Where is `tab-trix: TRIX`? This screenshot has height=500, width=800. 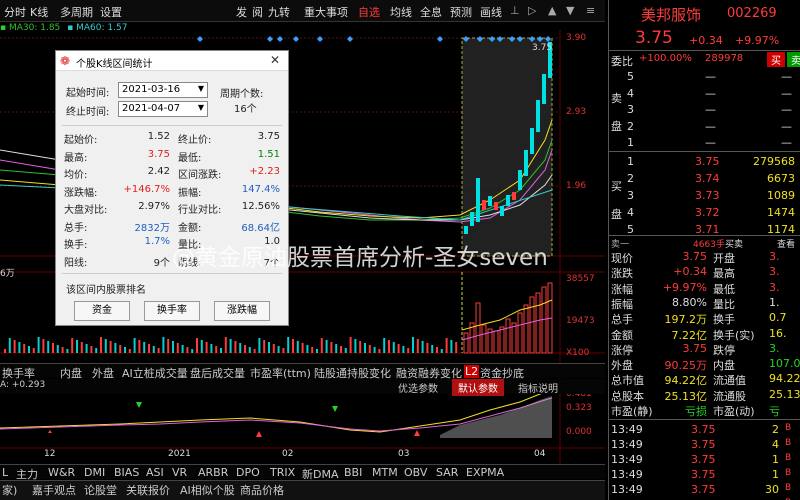
tab-trix: TRIX is located at coordinates (282, 472).